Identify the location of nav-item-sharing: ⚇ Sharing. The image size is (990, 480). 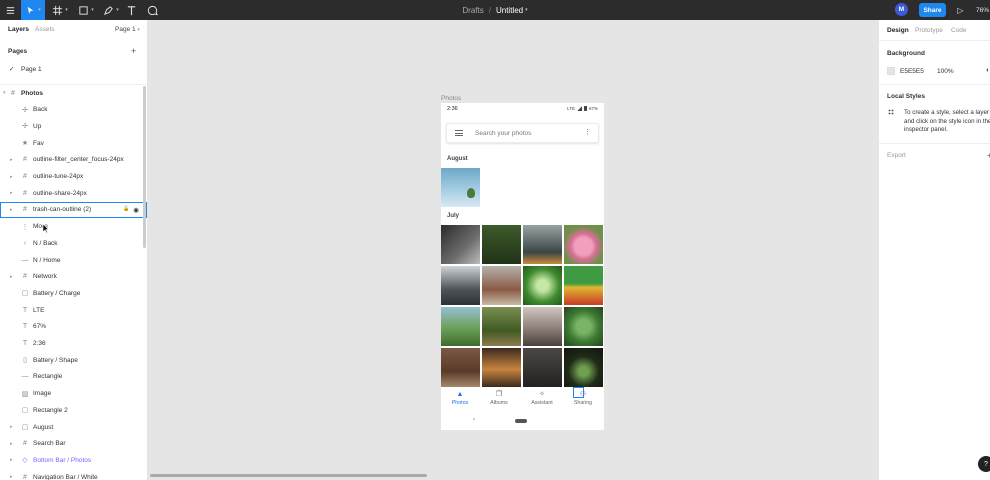
(583, 400).